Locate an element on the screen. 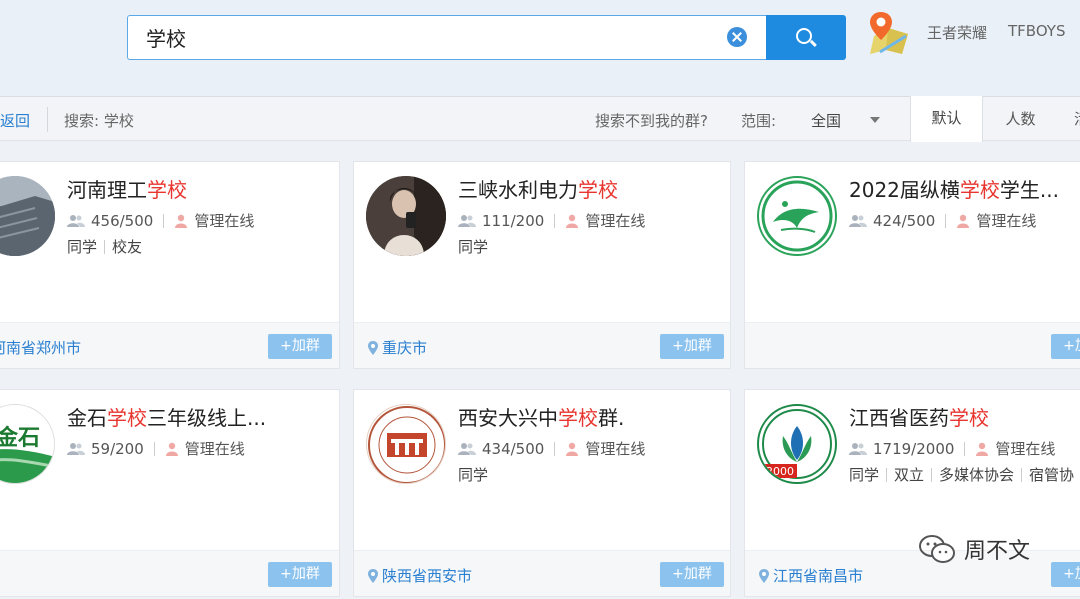 The image size is (1080, 599). group-stats: 111/200 管理在线 is located at coordinates (551, 220).